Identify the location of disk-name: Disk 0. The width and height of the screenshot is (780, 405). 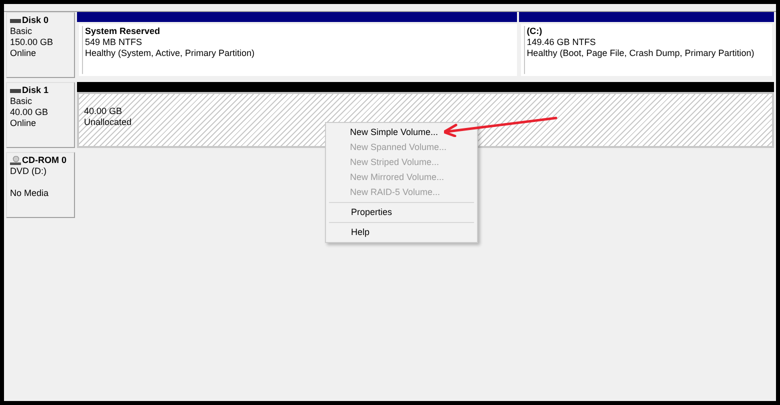
(35, 20).